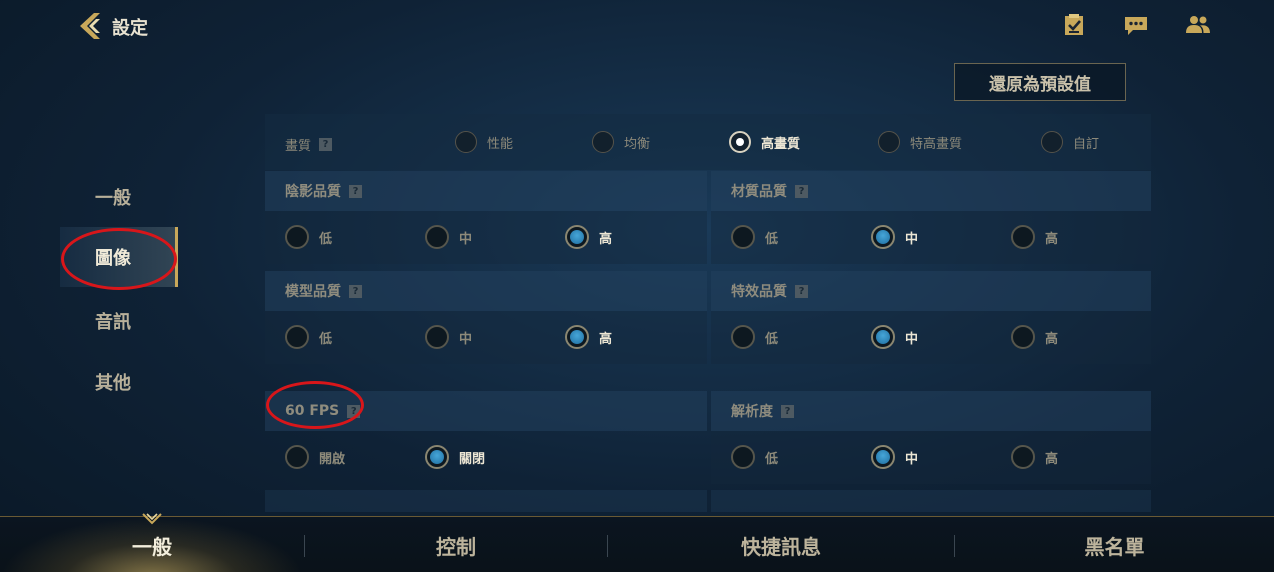 The width and height of the screenshot is (1274, 572). What do you see at coordinates (708, 142) in the screenshot?
I see `quality-preset-row: 畫質? 性能 均衡 高畫質 特高畫質 自訂` at bounding box center [708, 142].